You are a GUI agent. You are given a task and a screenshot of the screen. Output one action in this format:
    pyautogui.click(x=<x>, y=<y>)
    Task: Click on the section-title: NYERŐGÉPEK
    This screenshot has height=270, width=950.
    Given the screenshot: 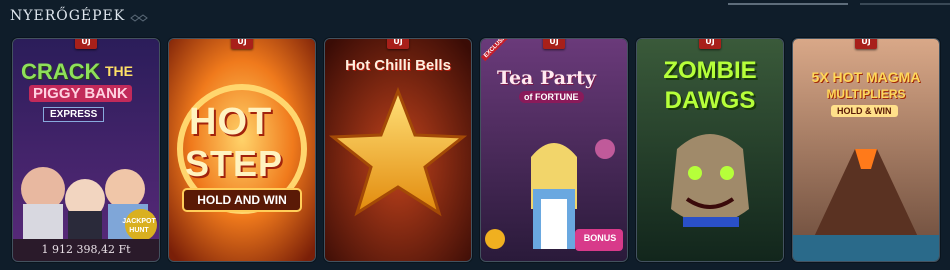 What is the action you would take?
    pyautogui.click(x=68, y=16)
    